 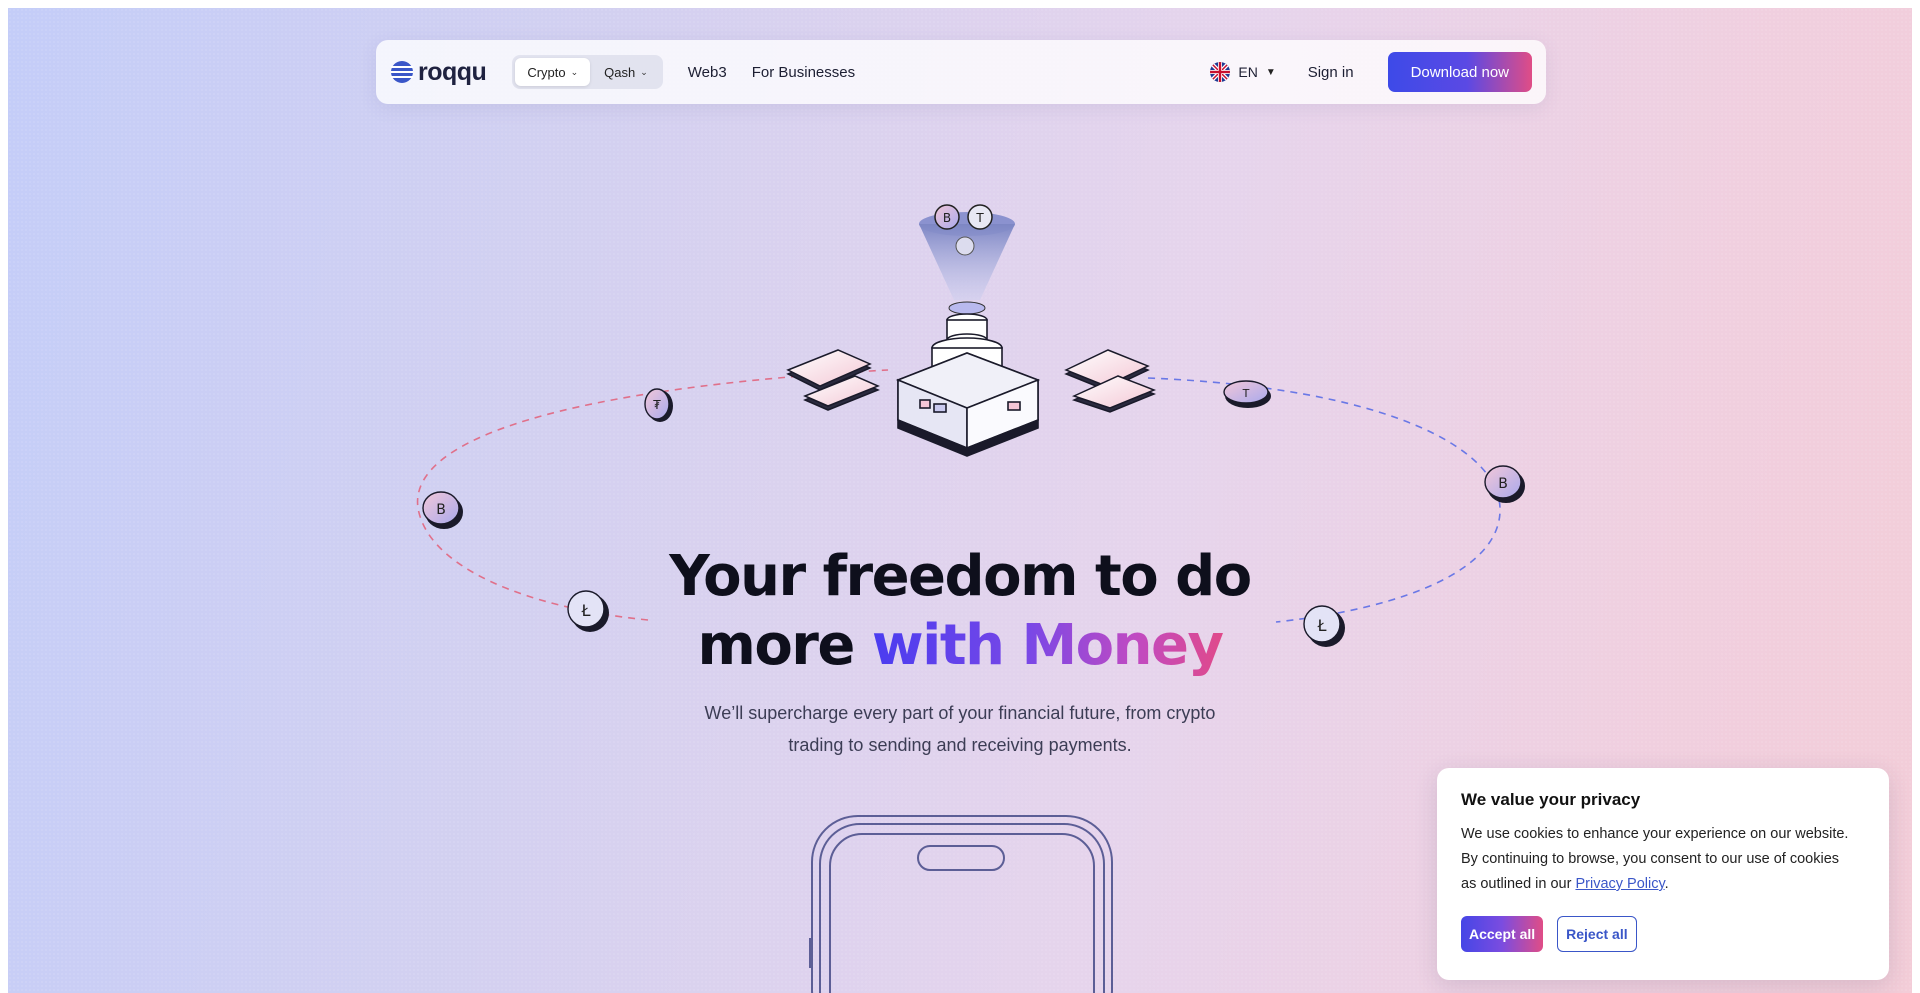 I want to click on language-label: EN, so click(x=1248, y=72).